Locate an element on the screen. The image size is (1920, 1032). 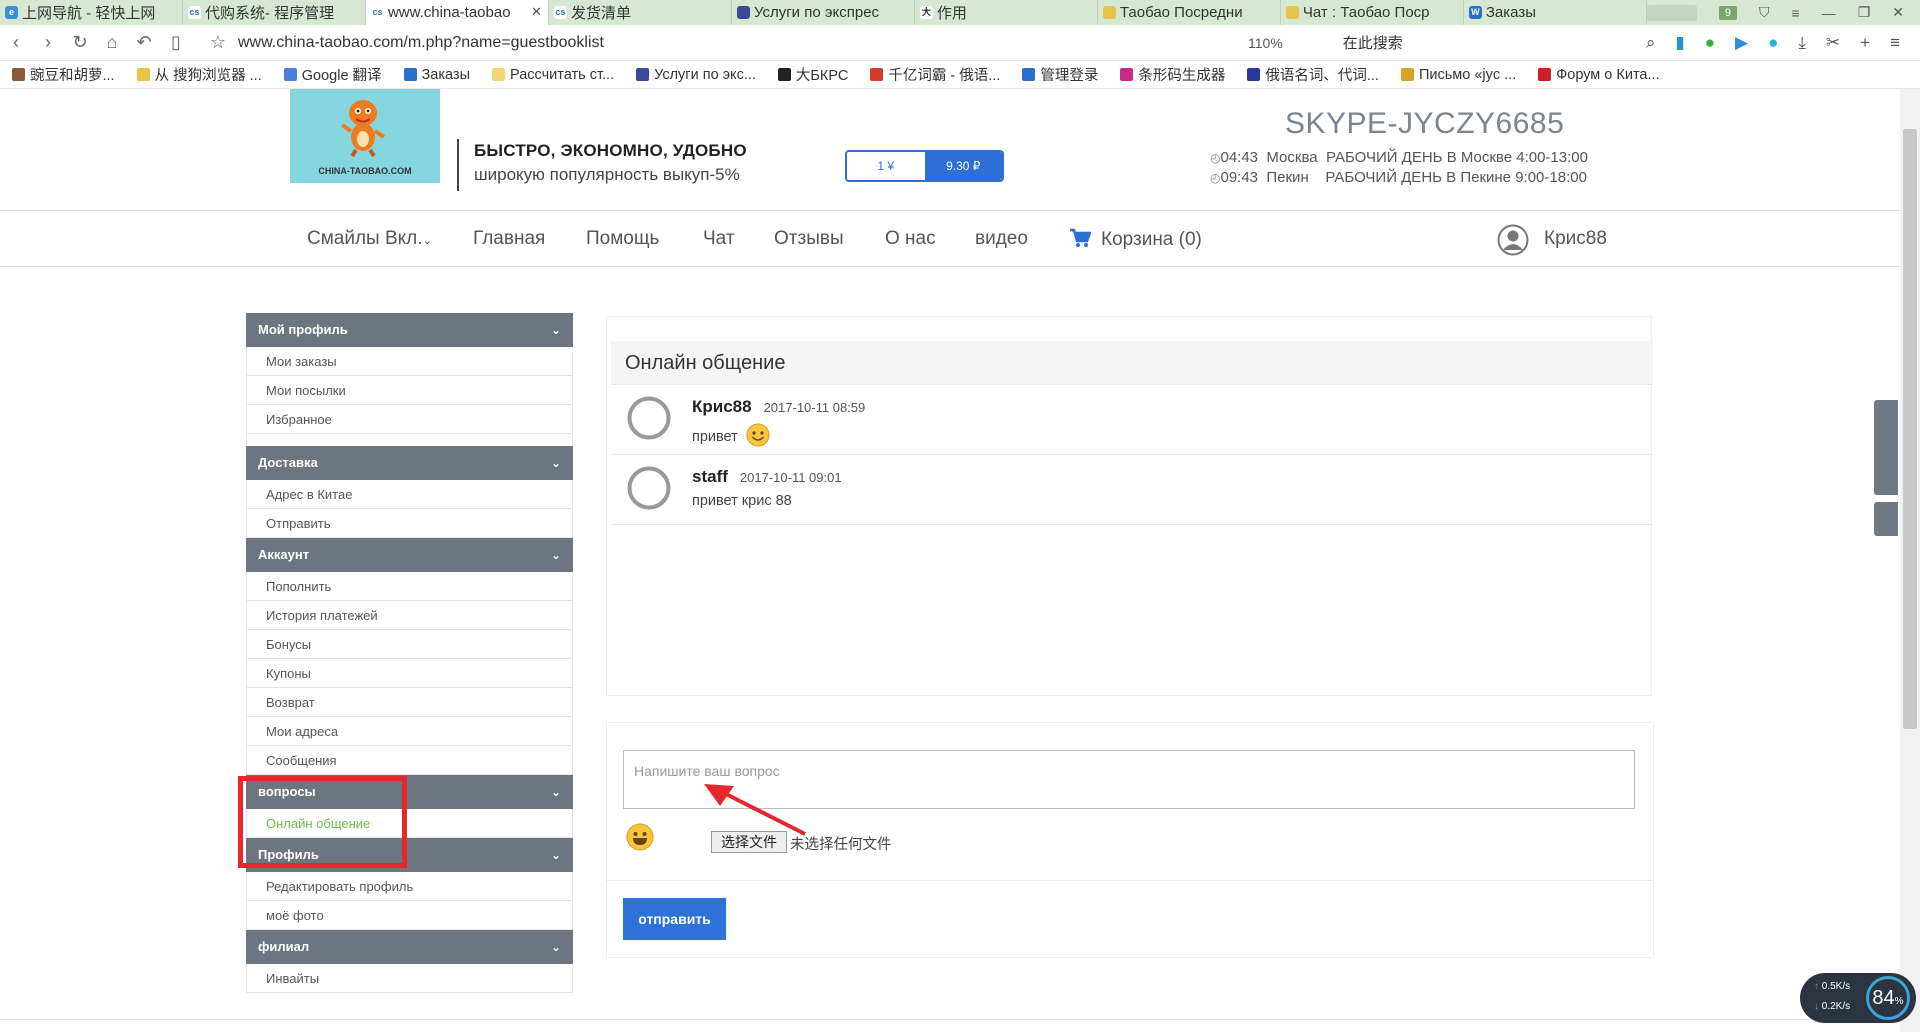
sidebar-head-account: Аккаунт ⌄ is located at coordinates (409, 555).